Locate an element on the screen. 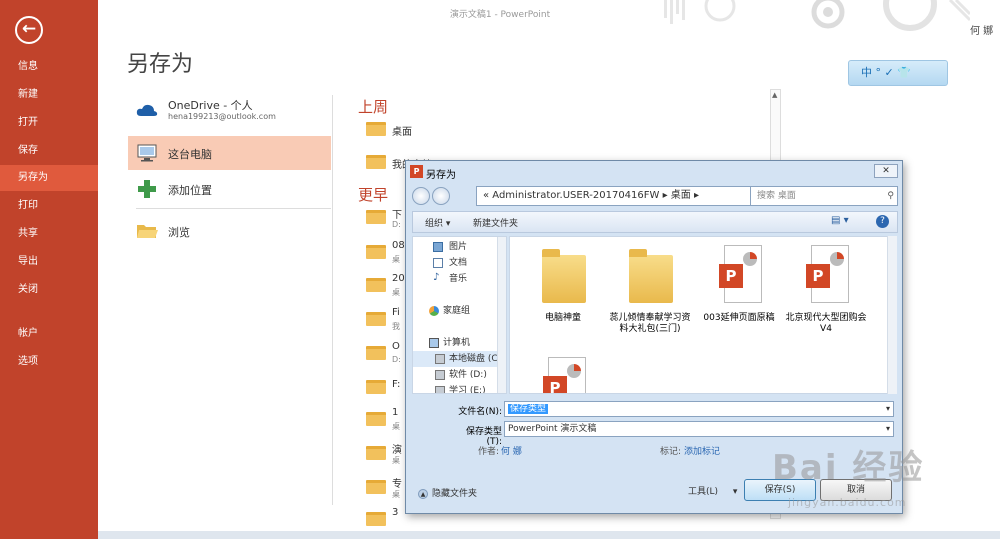 Image resolution: width=1000 pixels, height=539 pixels. sidebar-item-info: 信息 is located at coordinates (49, 67).